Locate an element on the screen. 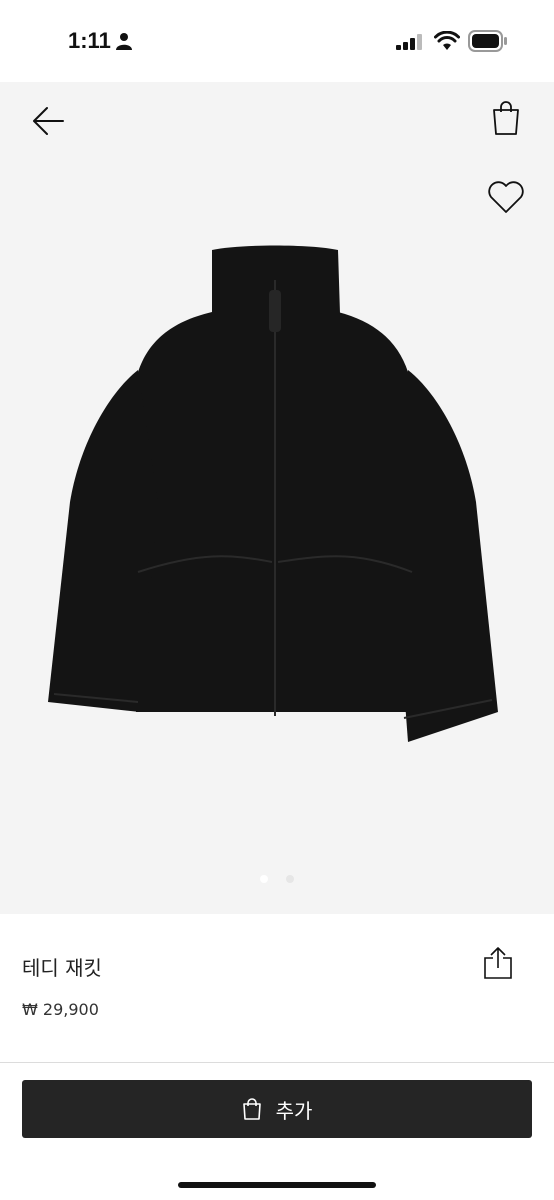 This screenshot has width=554, height=1200. wifi-icon is located at coordinates (447, 42).